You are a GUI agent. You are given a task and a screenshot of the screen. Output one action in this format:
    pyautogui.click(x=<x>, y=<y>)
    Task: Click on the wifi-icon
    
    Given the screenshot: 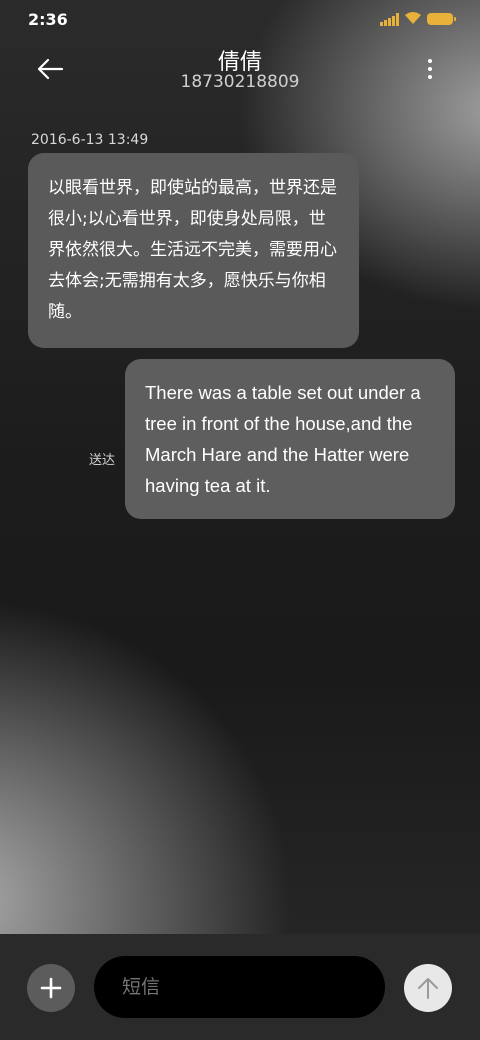 What is the action you would take?
    pyautogui.click(x=413, y=18)
    